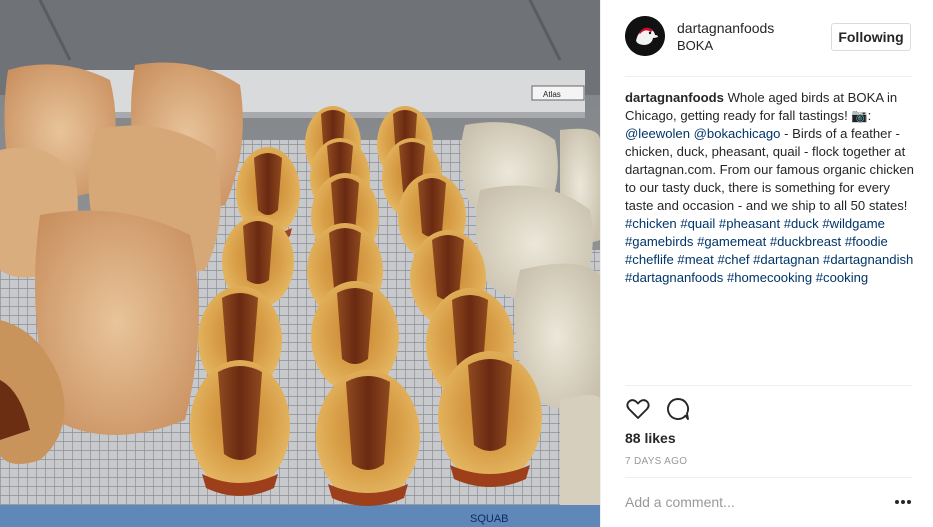  Describe the element at coordinates (767, 38) in the screenshot. I see `post-header: dartagnanfoods BOKA Following` at that location.